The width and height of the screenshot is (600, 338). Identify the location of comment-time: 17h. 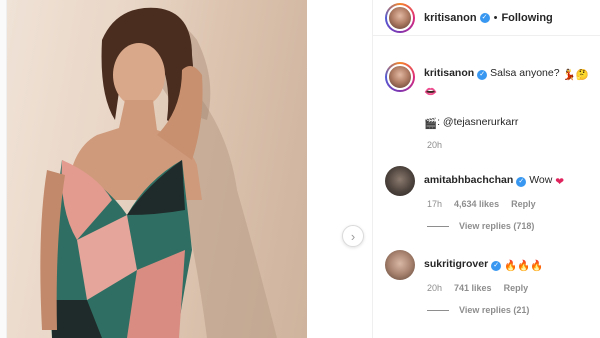
(434, 204).